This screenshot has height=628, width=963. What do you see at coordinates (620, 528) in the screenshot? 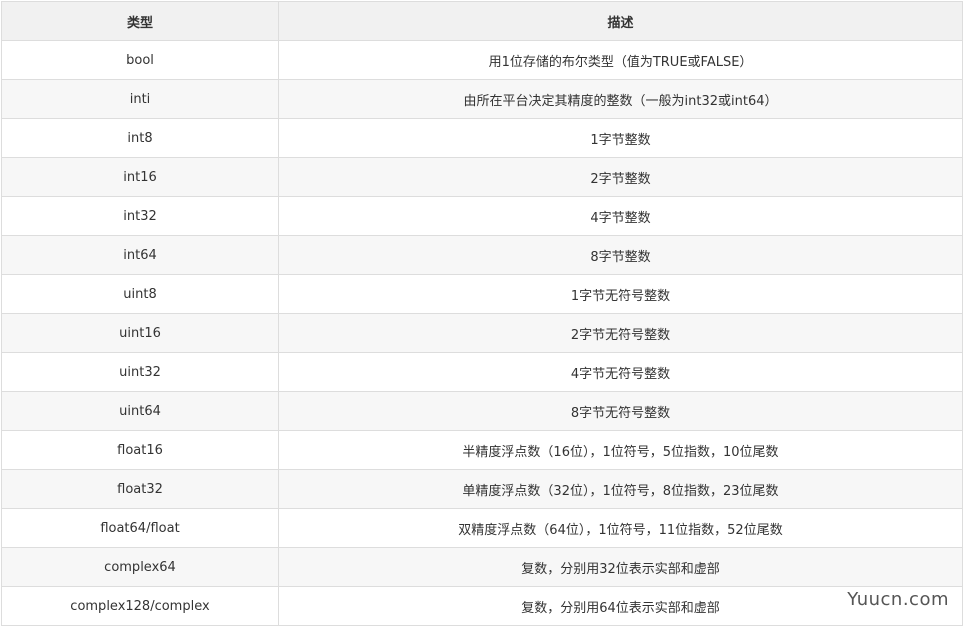
I see `description-cell: 双精度浮点数（64位），1位符号，11位指数，52位尾数` at bounding box center [620, 528].